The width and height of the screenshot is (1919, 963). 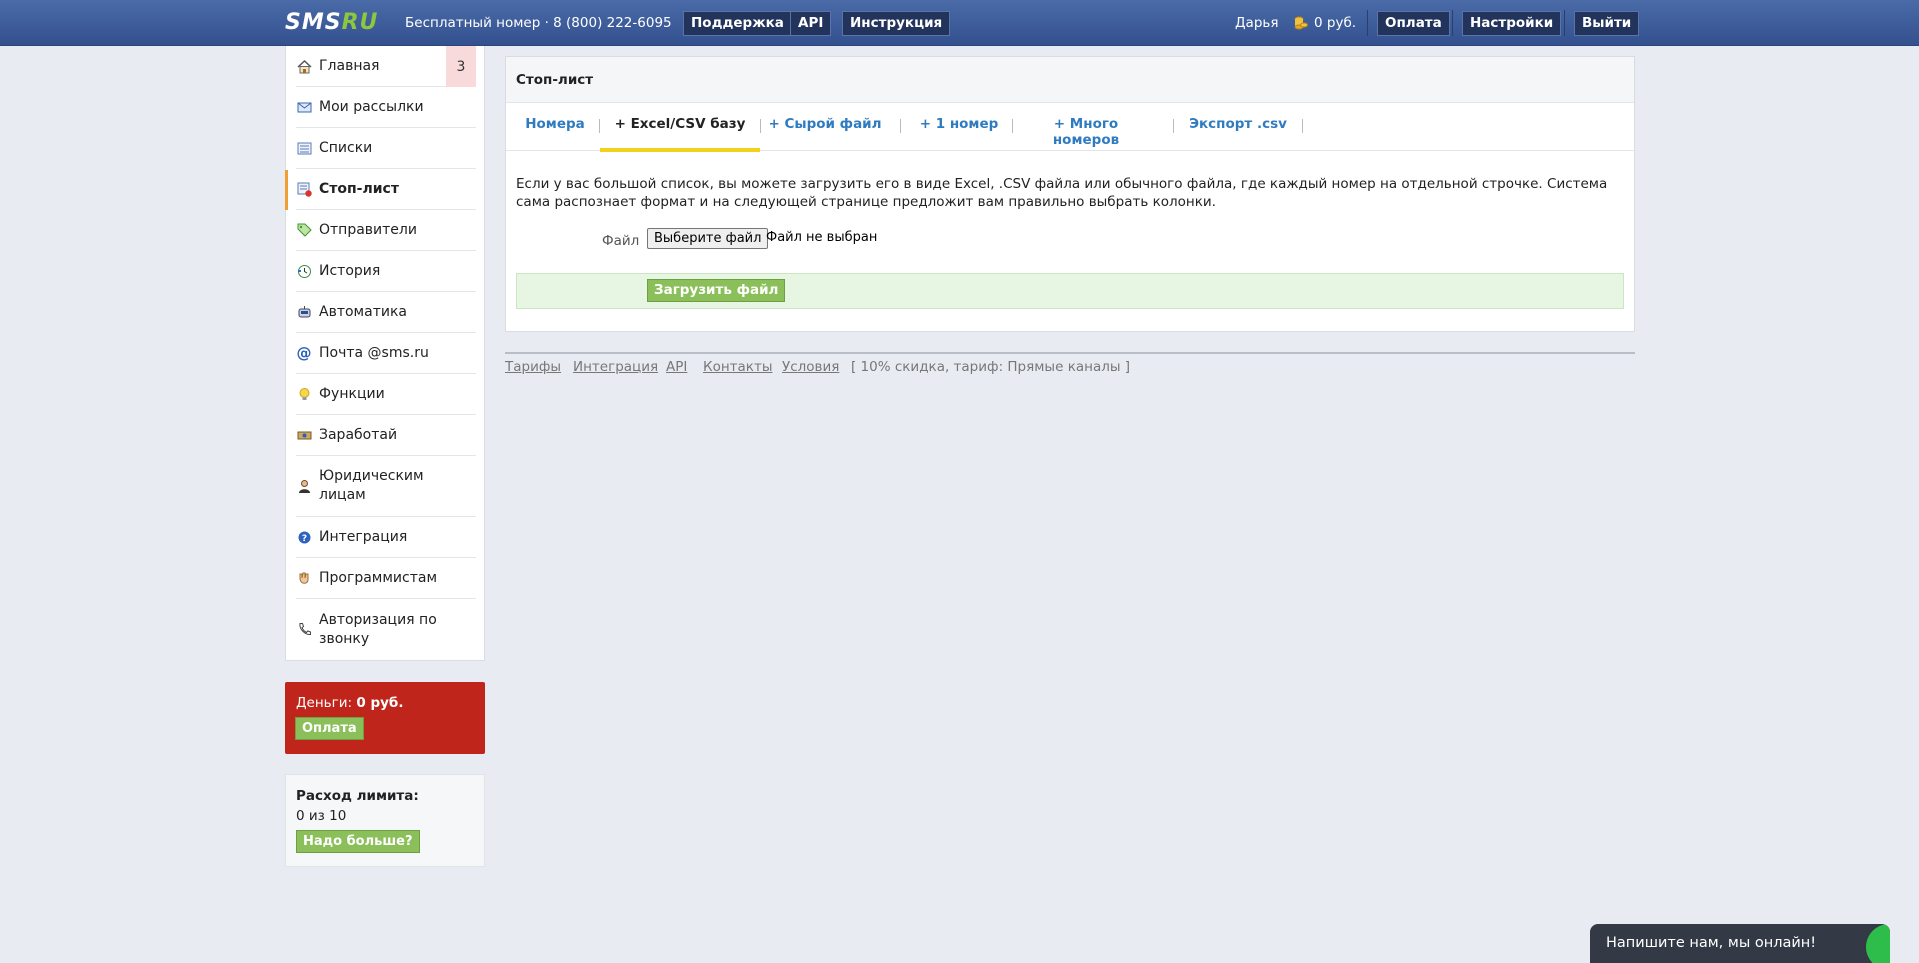 I want to click on panel-header: Стоп-лист, so click(x=1070, y=80).